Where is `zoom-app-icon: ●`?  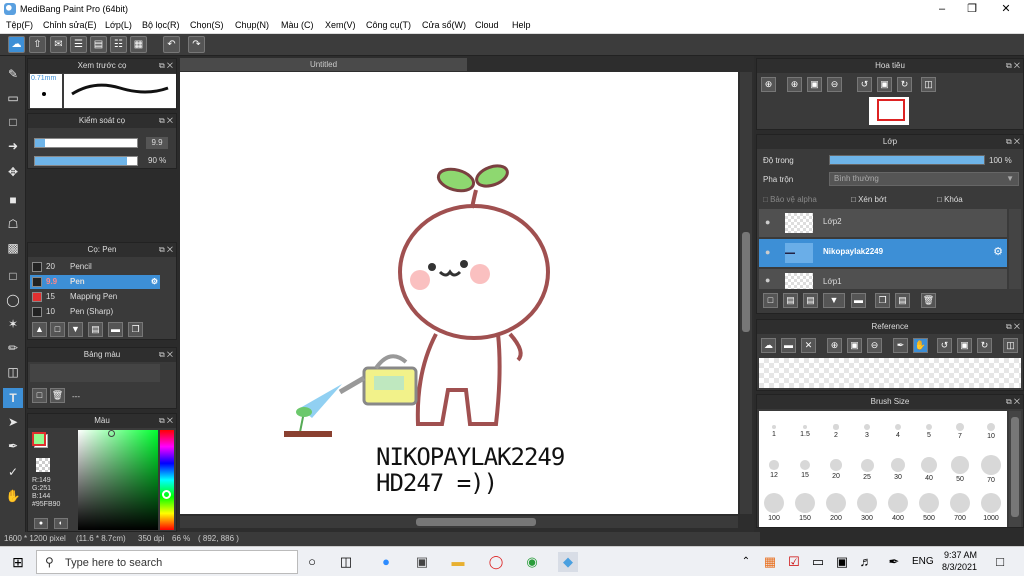 zoom-app-icon: ● is located at coordinates (386, 562).